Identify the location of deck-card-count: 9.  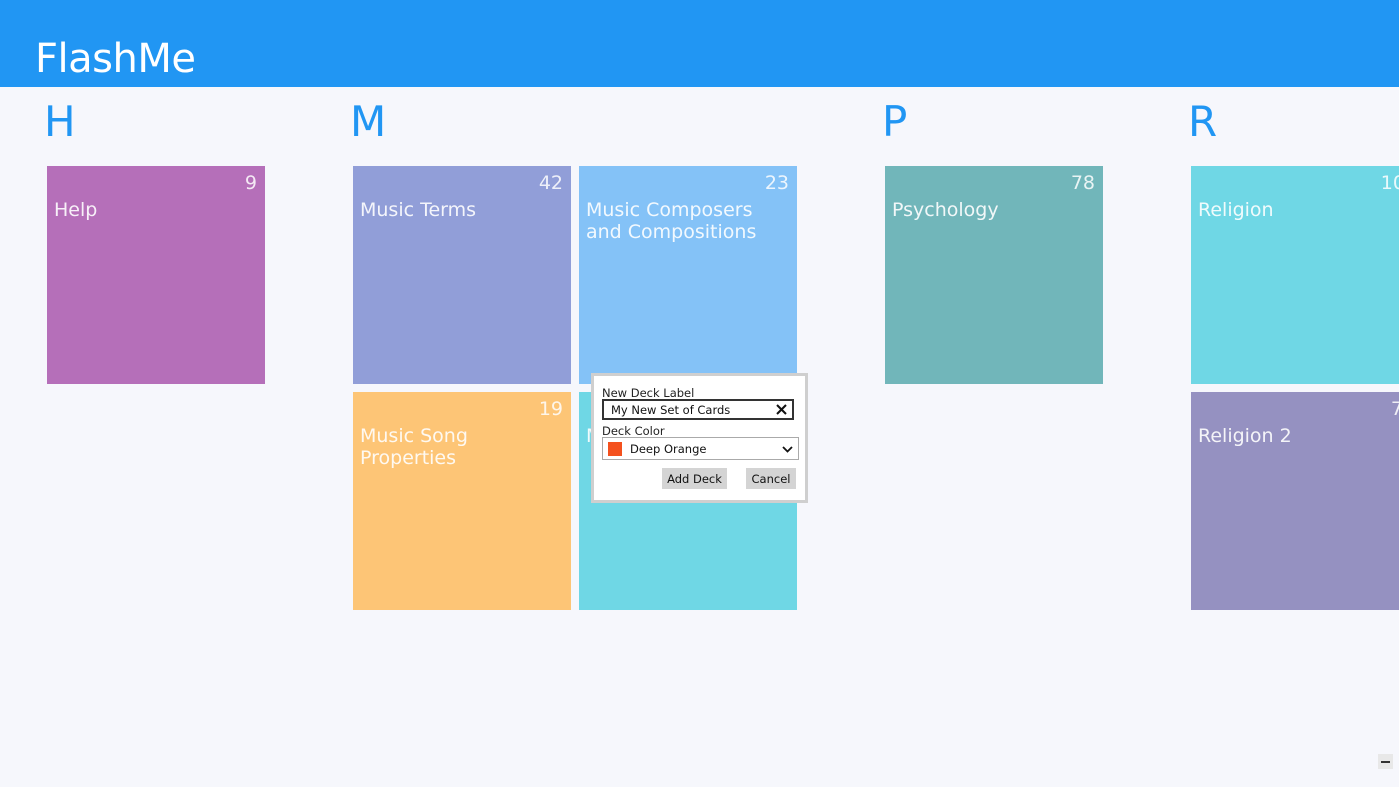
(250, 183).